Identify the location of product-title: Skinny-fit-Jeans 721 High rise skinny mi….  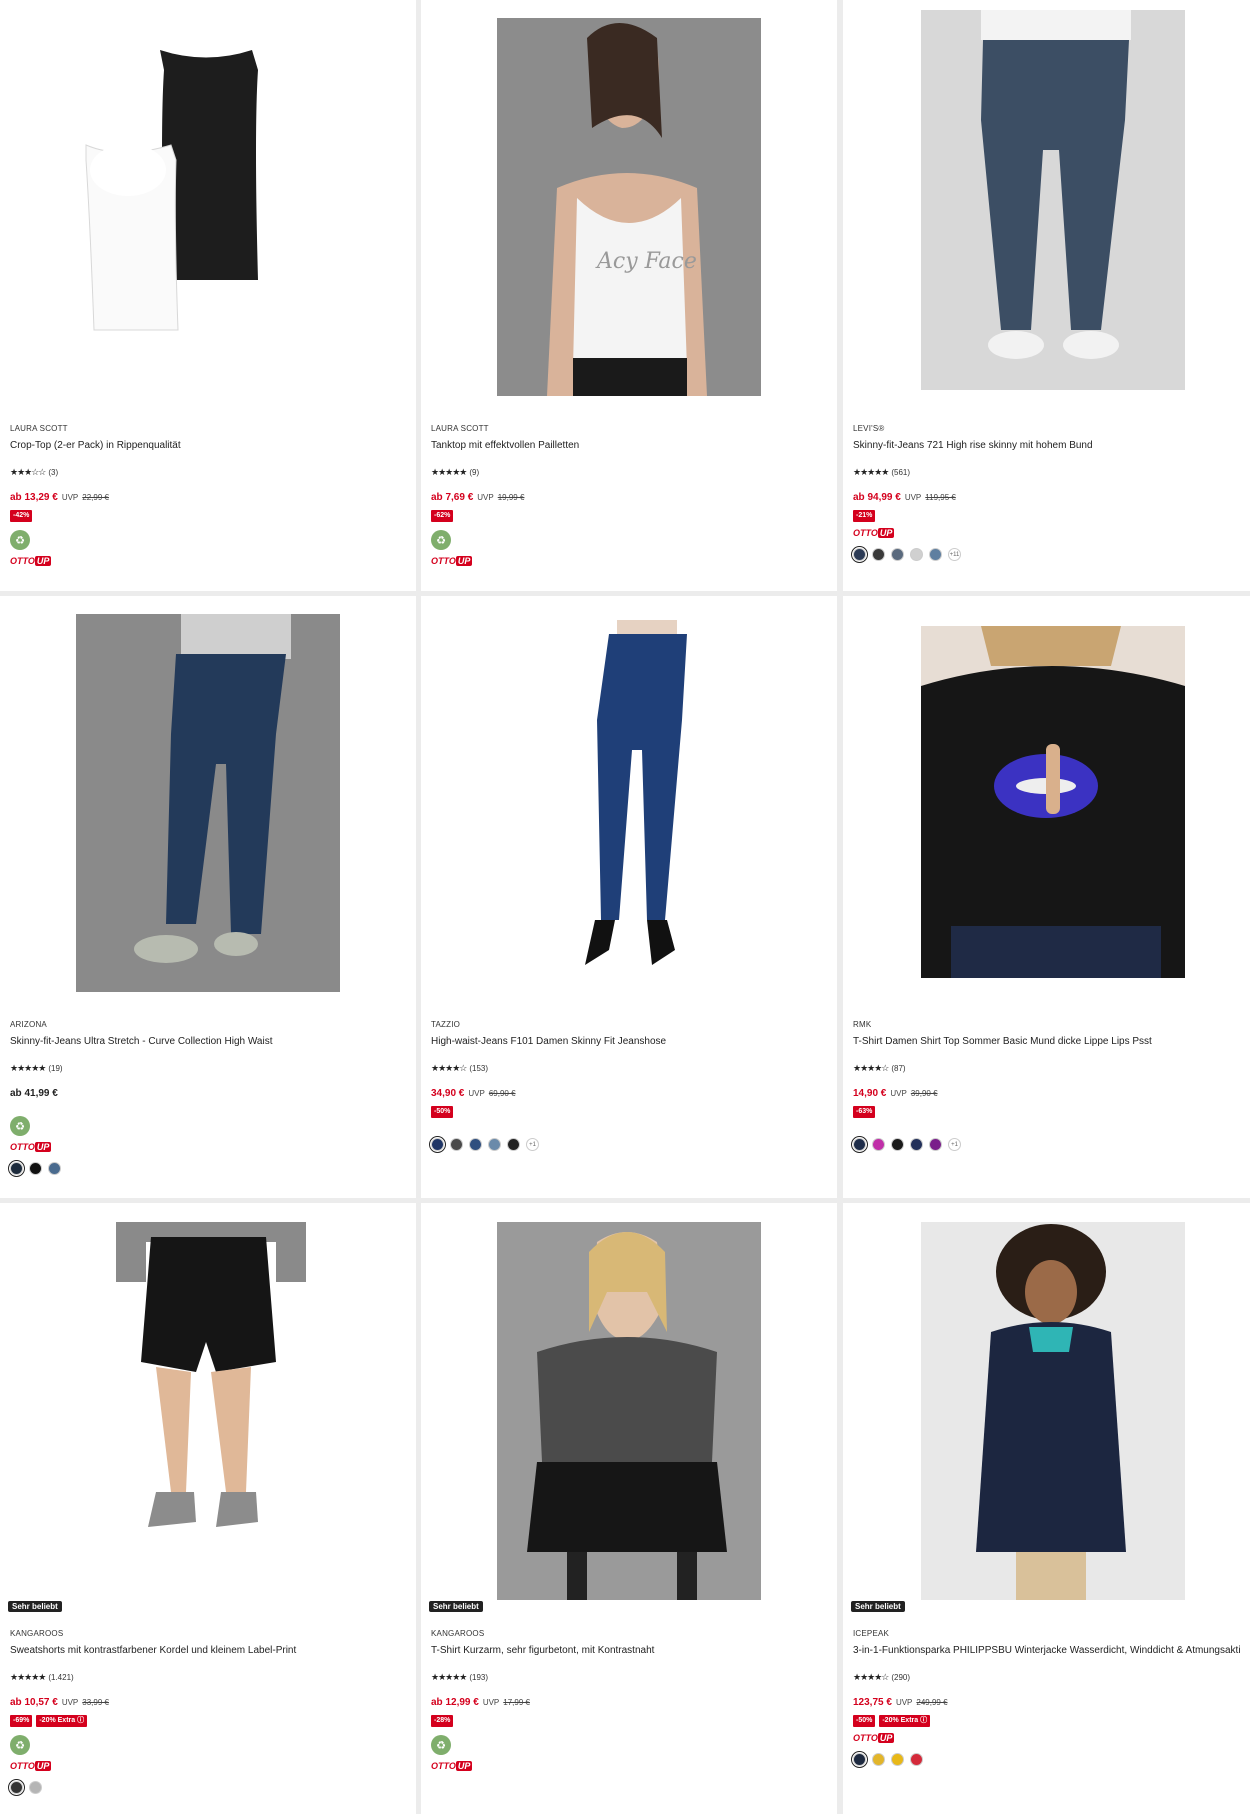
(1046, 447).